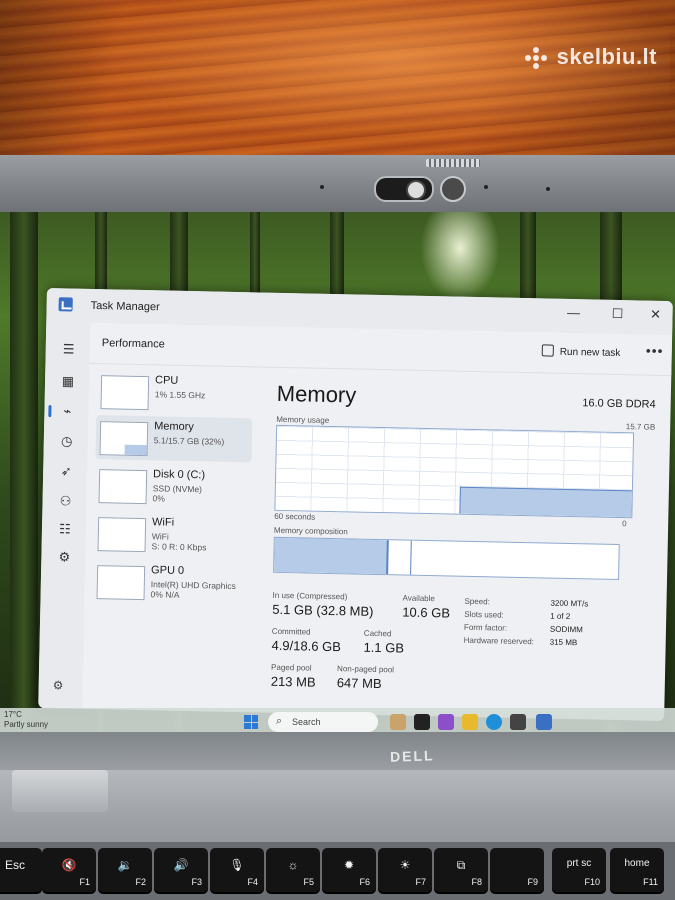 The image size is (675, 900). I want to click on close-button: ✕, so click(655, 314).